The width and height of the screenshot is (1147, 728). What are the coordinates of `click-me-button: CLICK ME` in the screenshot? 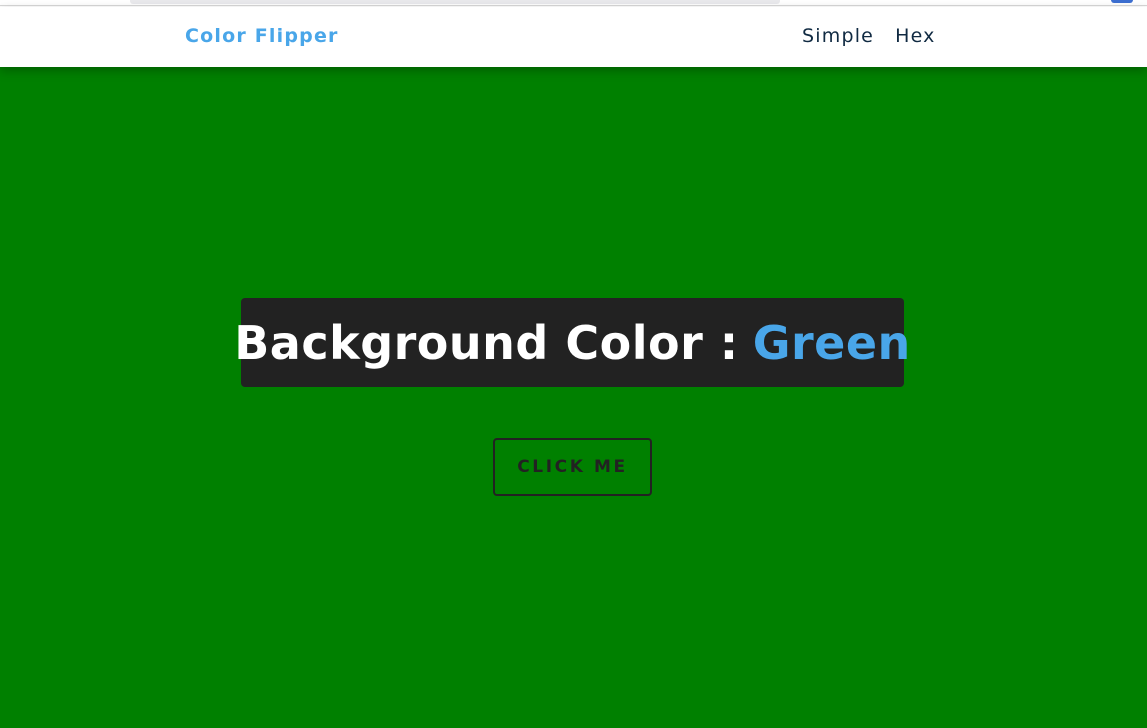 It's located at (572, 467).